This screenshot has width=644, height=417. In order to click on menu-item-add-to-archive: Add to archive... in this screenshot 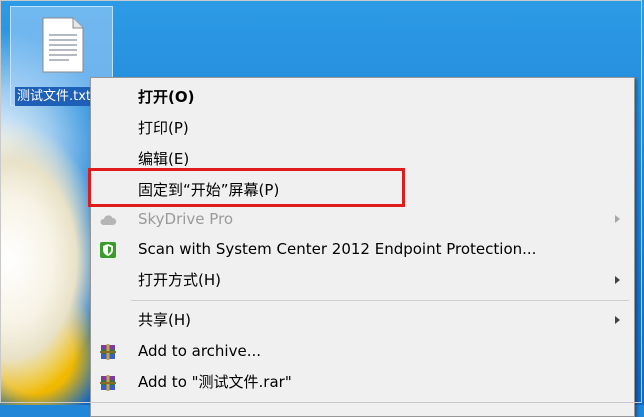, I will do `click(362, 351)`.